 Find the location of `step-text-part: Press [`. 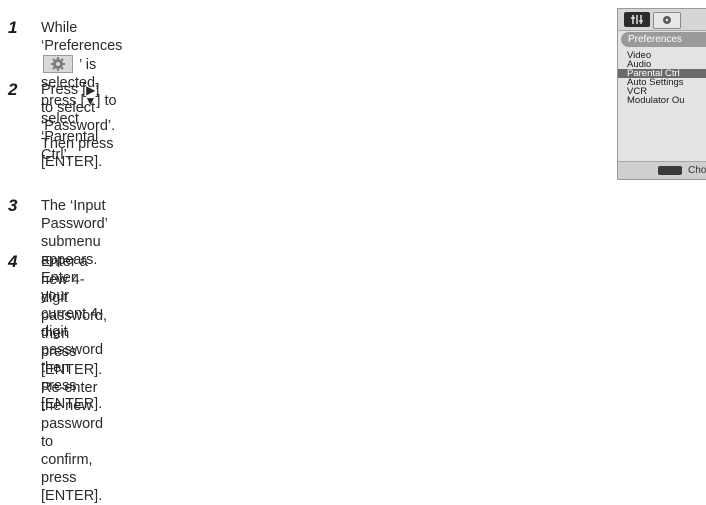

step-text-part: Press [ is located at coordinates (64, 90).